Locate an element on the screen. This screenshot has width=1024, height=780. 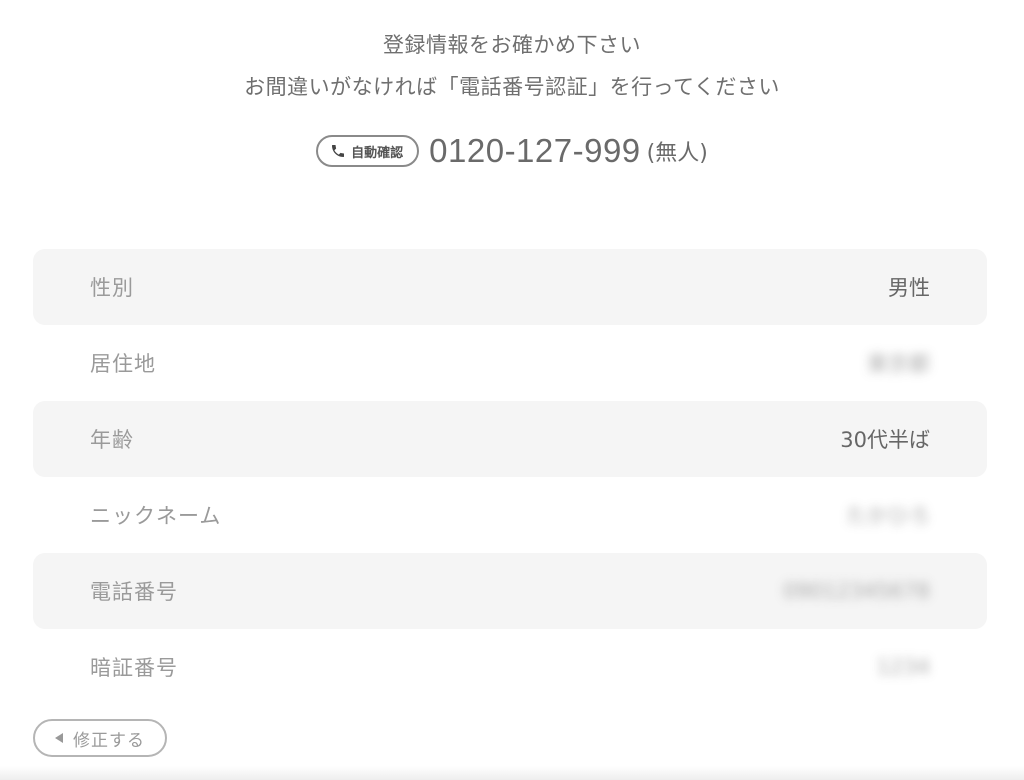
info-label: 居住地 is located at coordinates (123, 364).